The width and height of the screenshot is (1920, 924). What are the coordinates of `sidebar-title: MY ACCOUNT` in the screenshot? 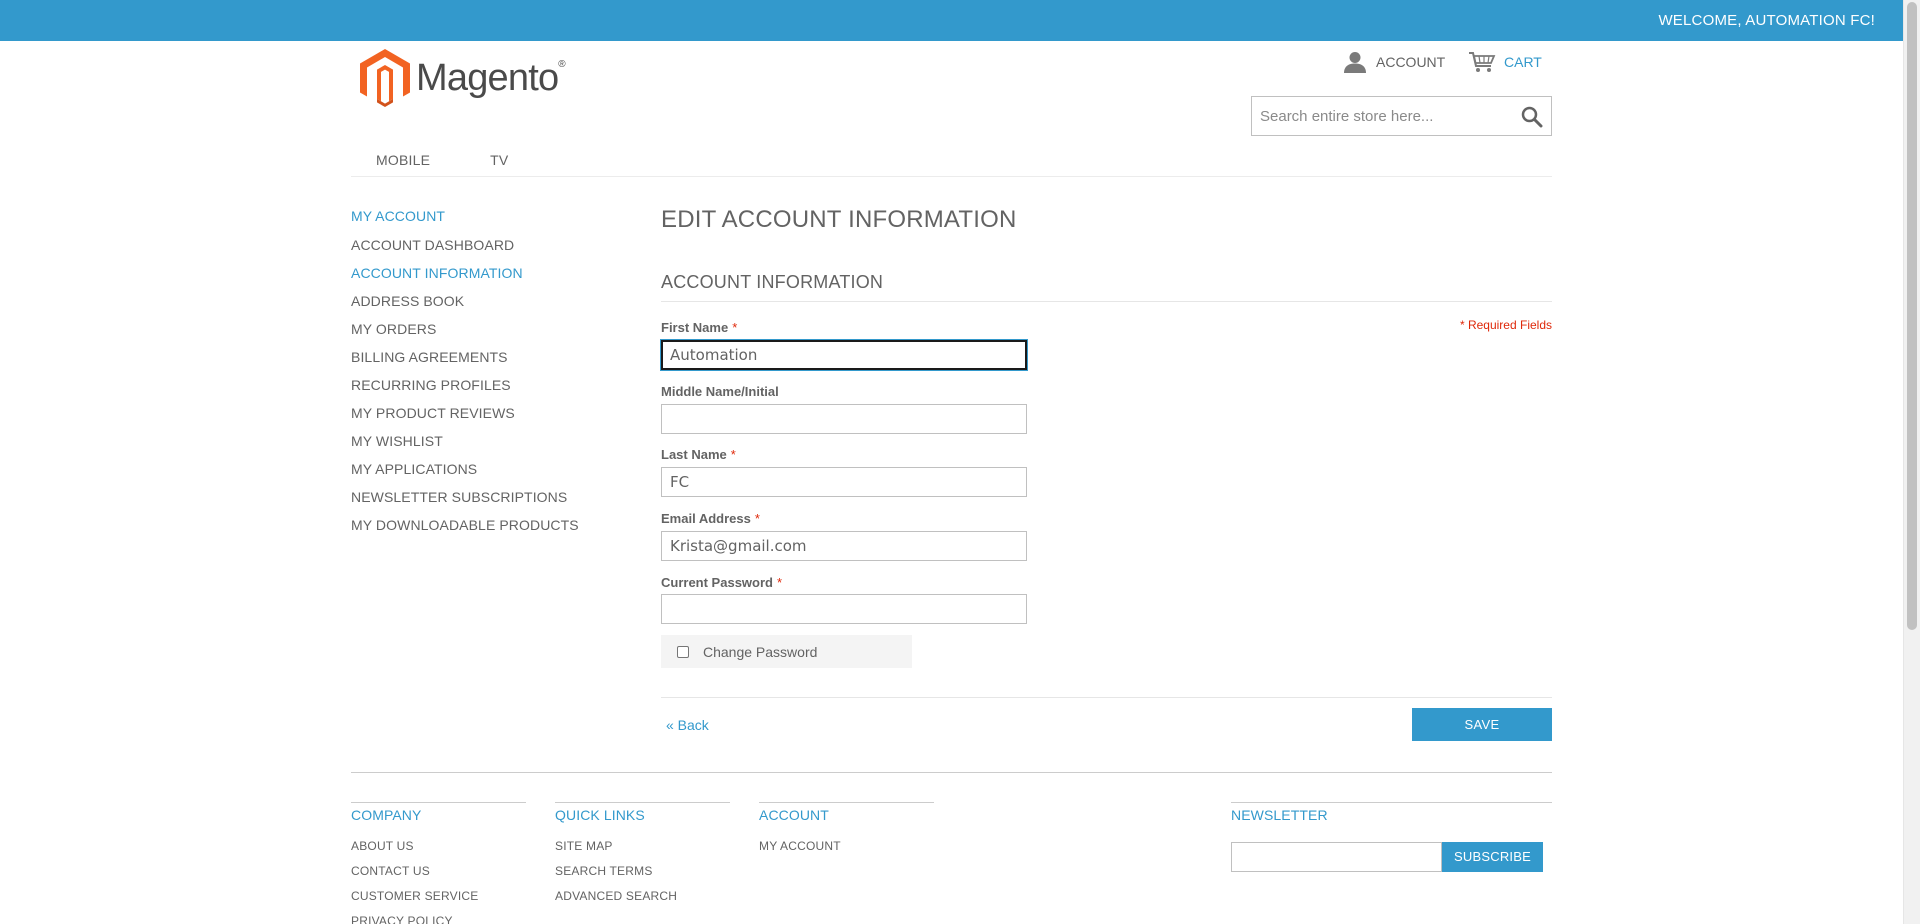 It's located at (398, 216).